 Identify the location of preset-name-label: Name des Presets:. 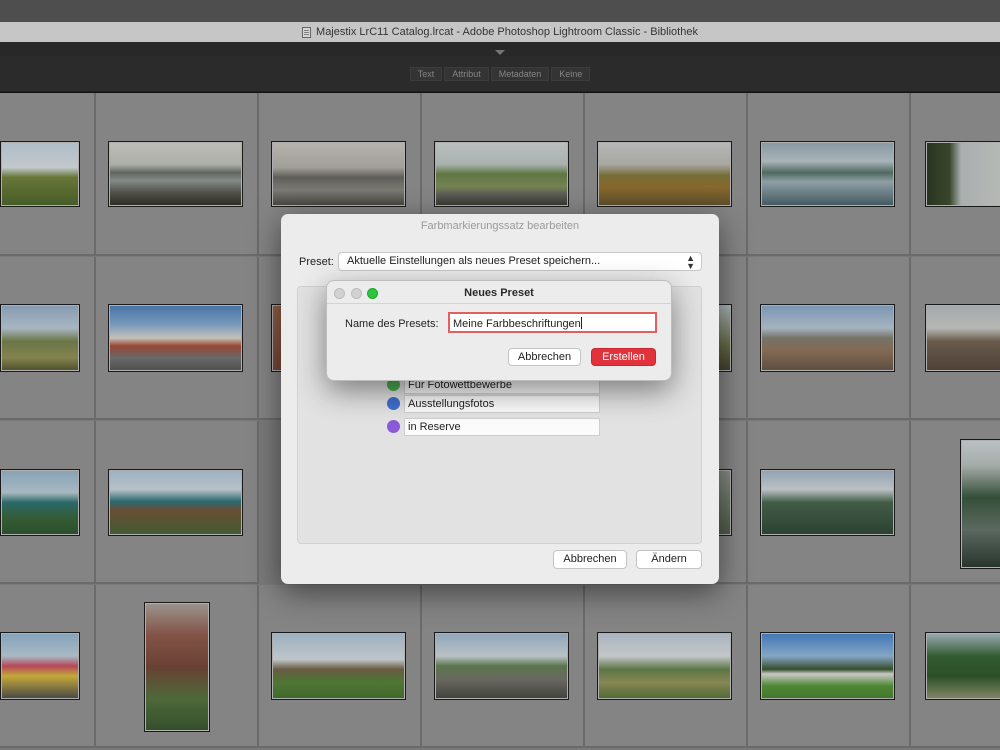
(392, 324).